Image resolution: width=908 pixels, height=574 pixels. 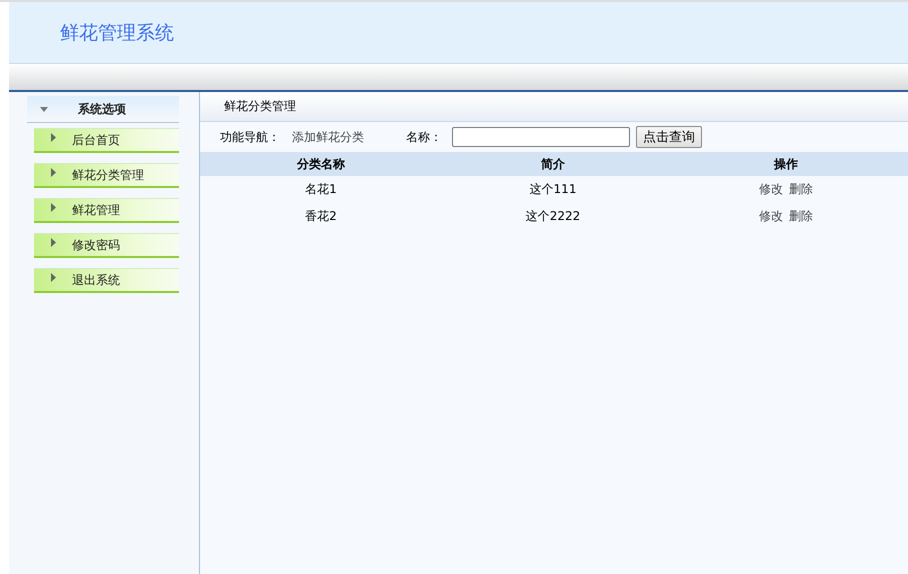 I want to click on sidebar-item: 退出系统, so click(x=106, y=280).